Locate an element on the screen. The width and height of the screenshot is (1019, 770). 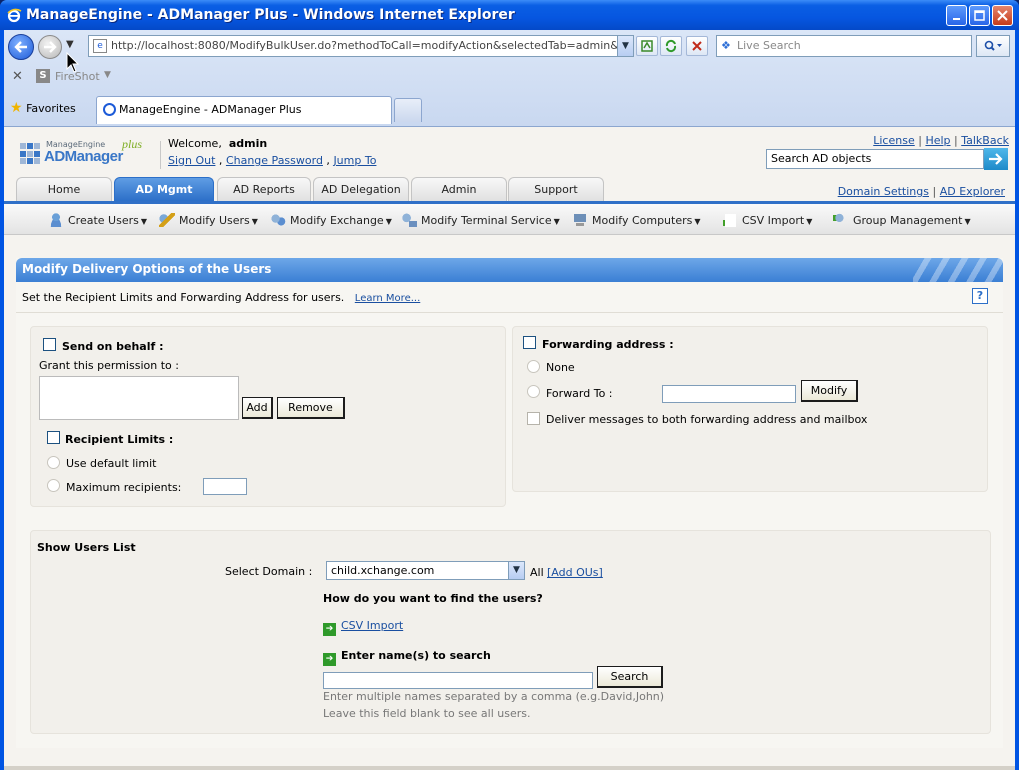
ad-explorer-link: AD Explorer is located at coordinates (972, 191).